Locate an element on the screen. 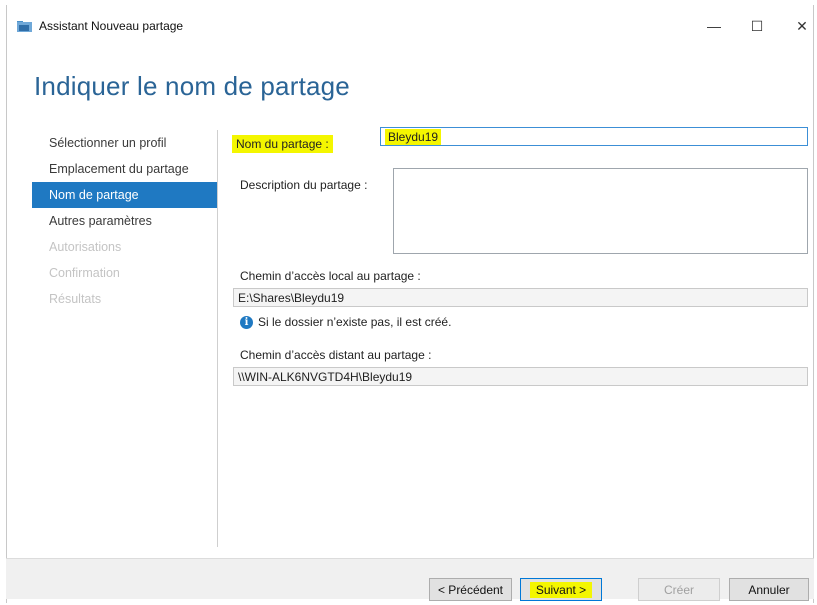 The image size is (817, 605). description-label: Description du partage : is located at coordinates (304, 185).